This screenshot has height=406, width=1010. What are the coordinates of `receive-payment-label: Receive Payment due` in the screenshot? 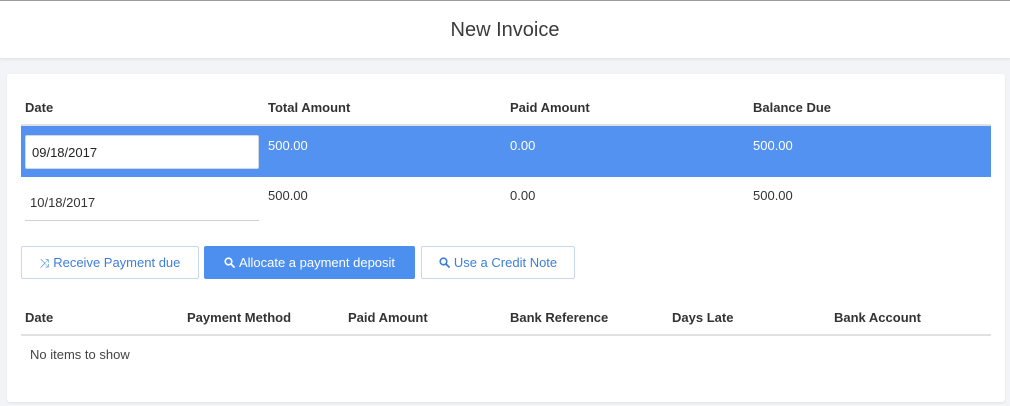 It's located at (117, 262).